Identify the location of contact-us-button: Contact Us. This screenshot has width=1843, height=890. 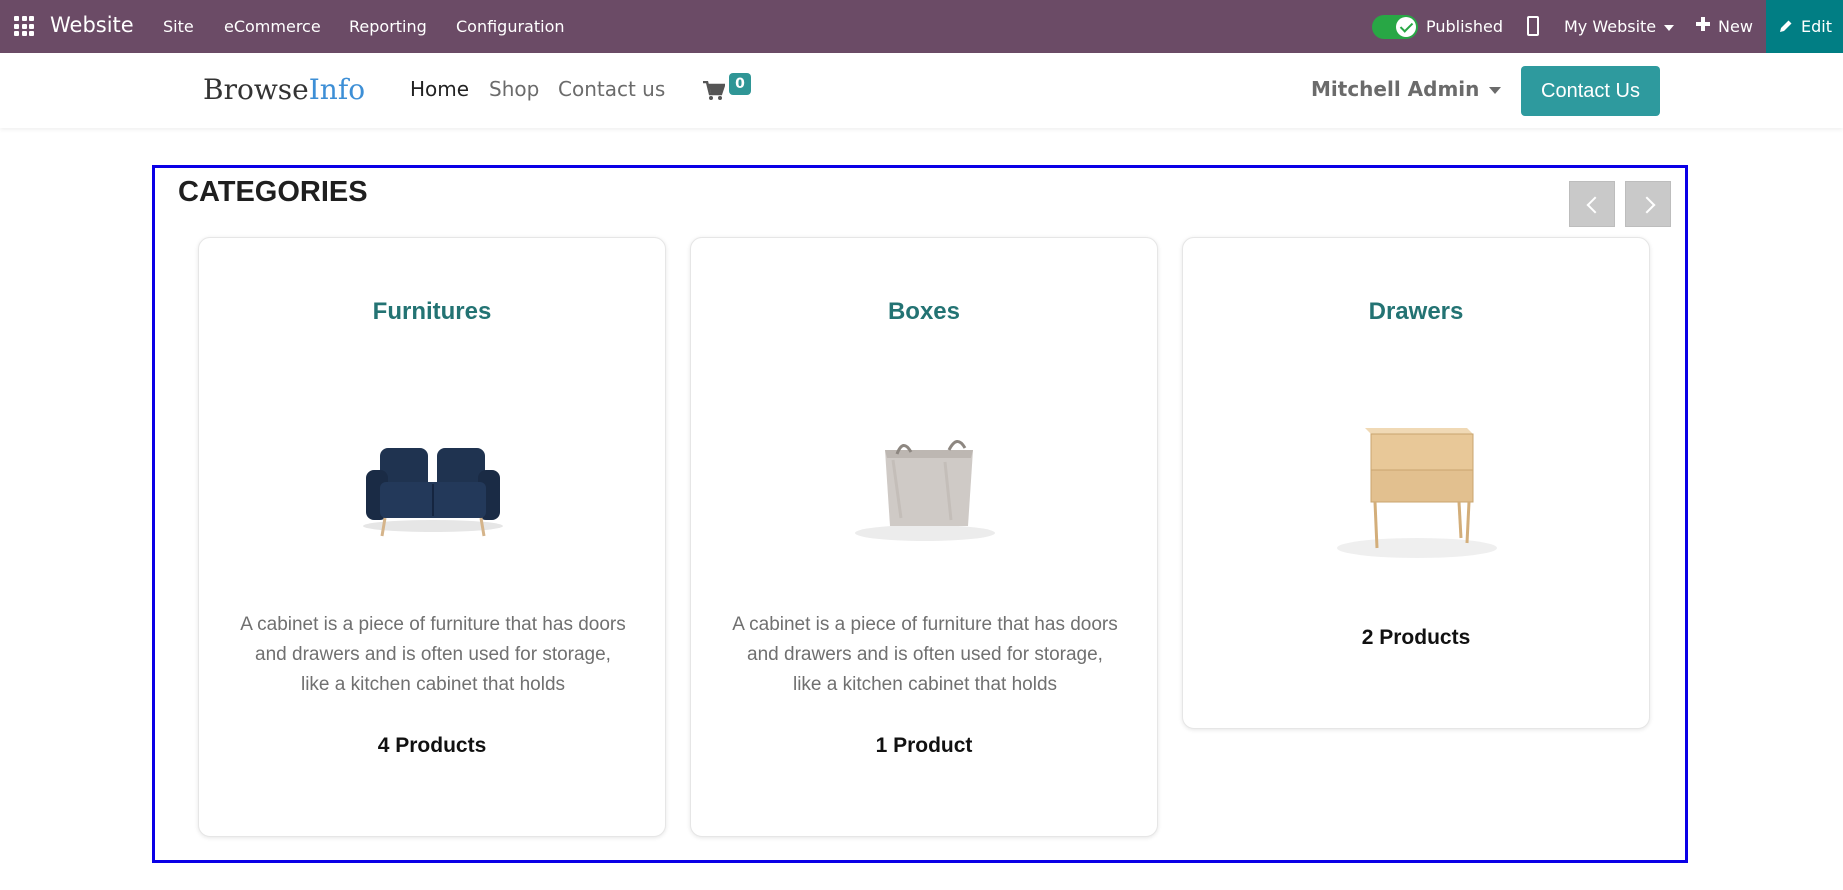
(1590, 91).